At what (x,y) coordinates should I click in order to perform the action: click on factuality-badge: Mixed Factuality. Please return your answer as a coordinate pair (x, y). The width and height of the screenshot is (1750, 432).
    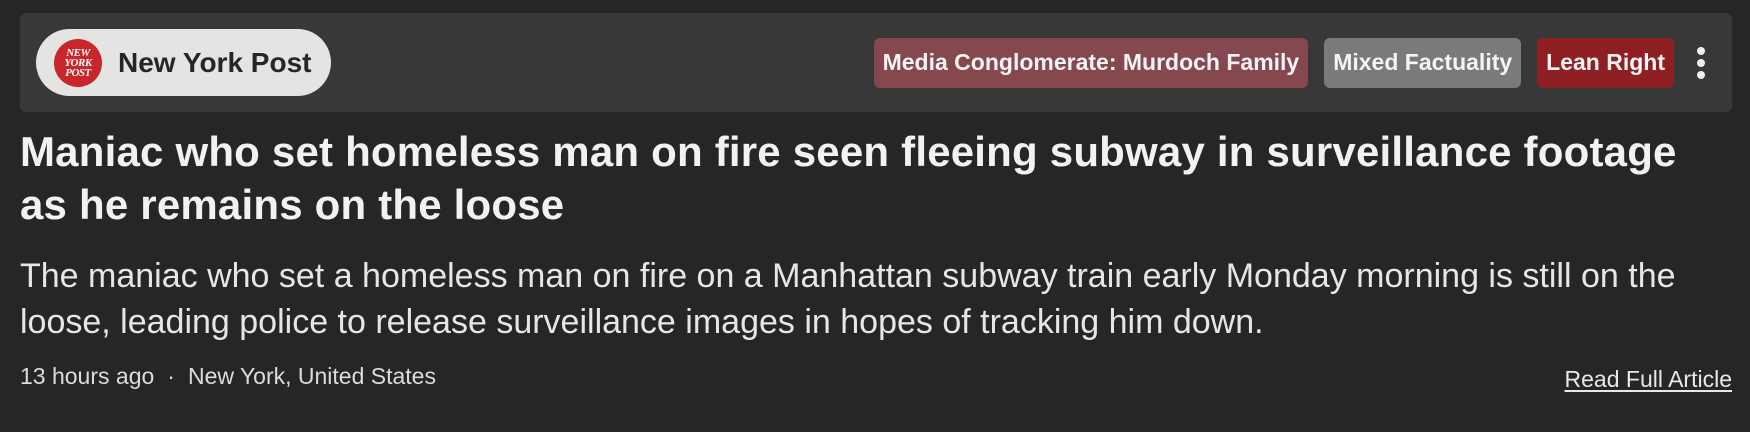
    Looking at the image, I should click on (1423, 62).